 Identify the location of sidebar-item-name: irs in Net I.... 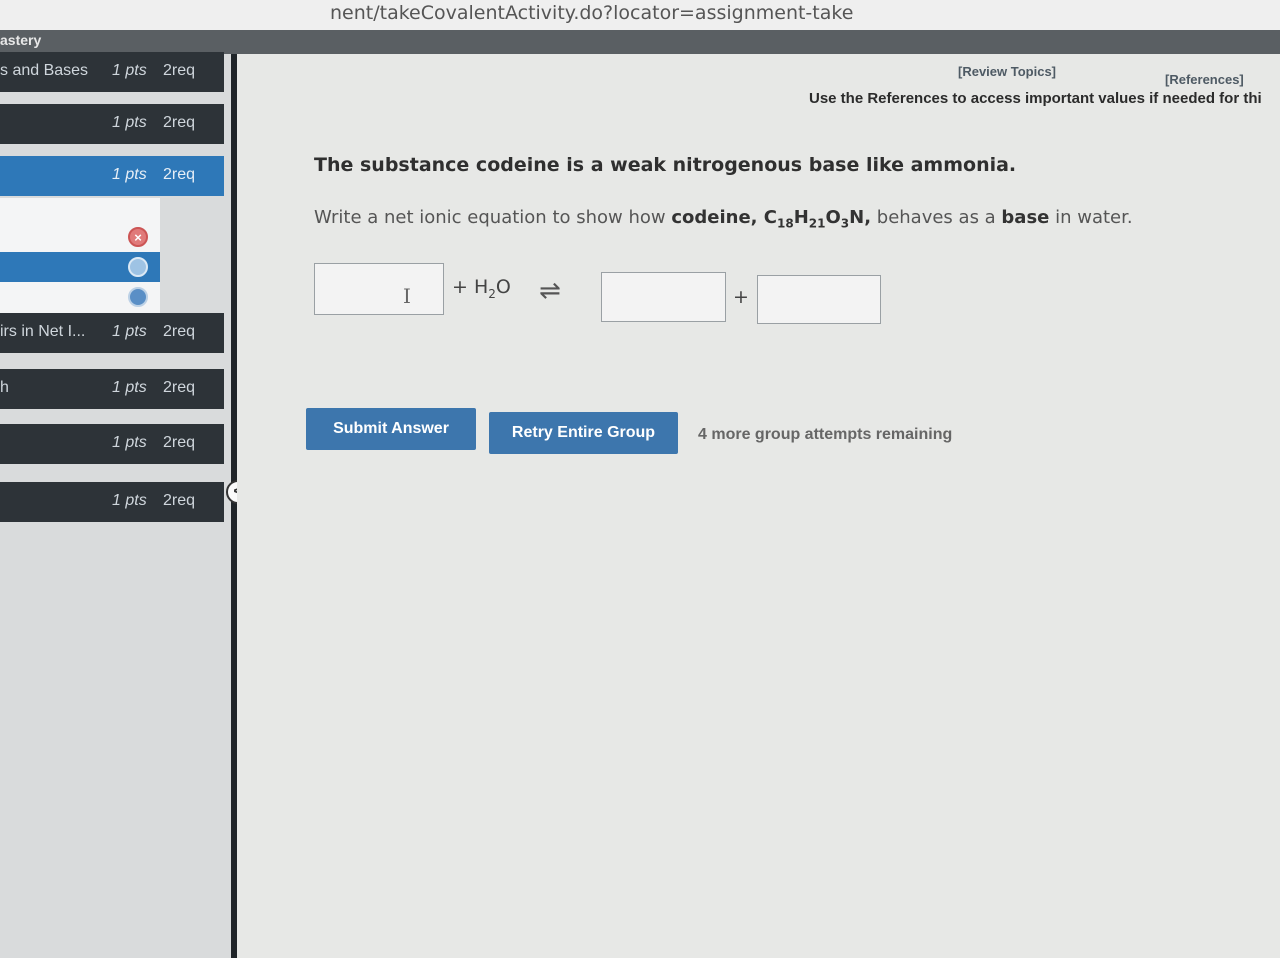
(43, 331).